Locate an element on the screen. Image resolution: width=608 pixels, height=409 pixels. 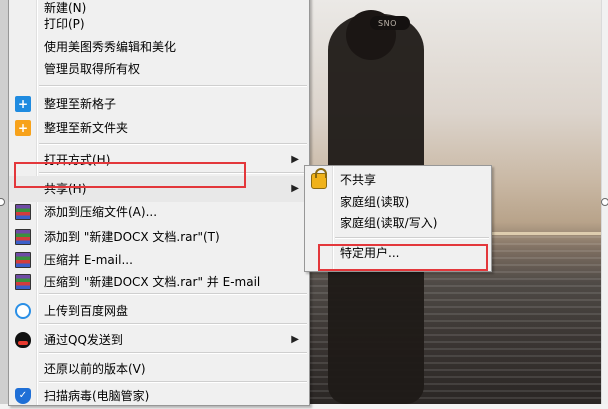
menu-item-organize-to-new-grid: + 整理至新格子 is located at coordinates (159, 104).